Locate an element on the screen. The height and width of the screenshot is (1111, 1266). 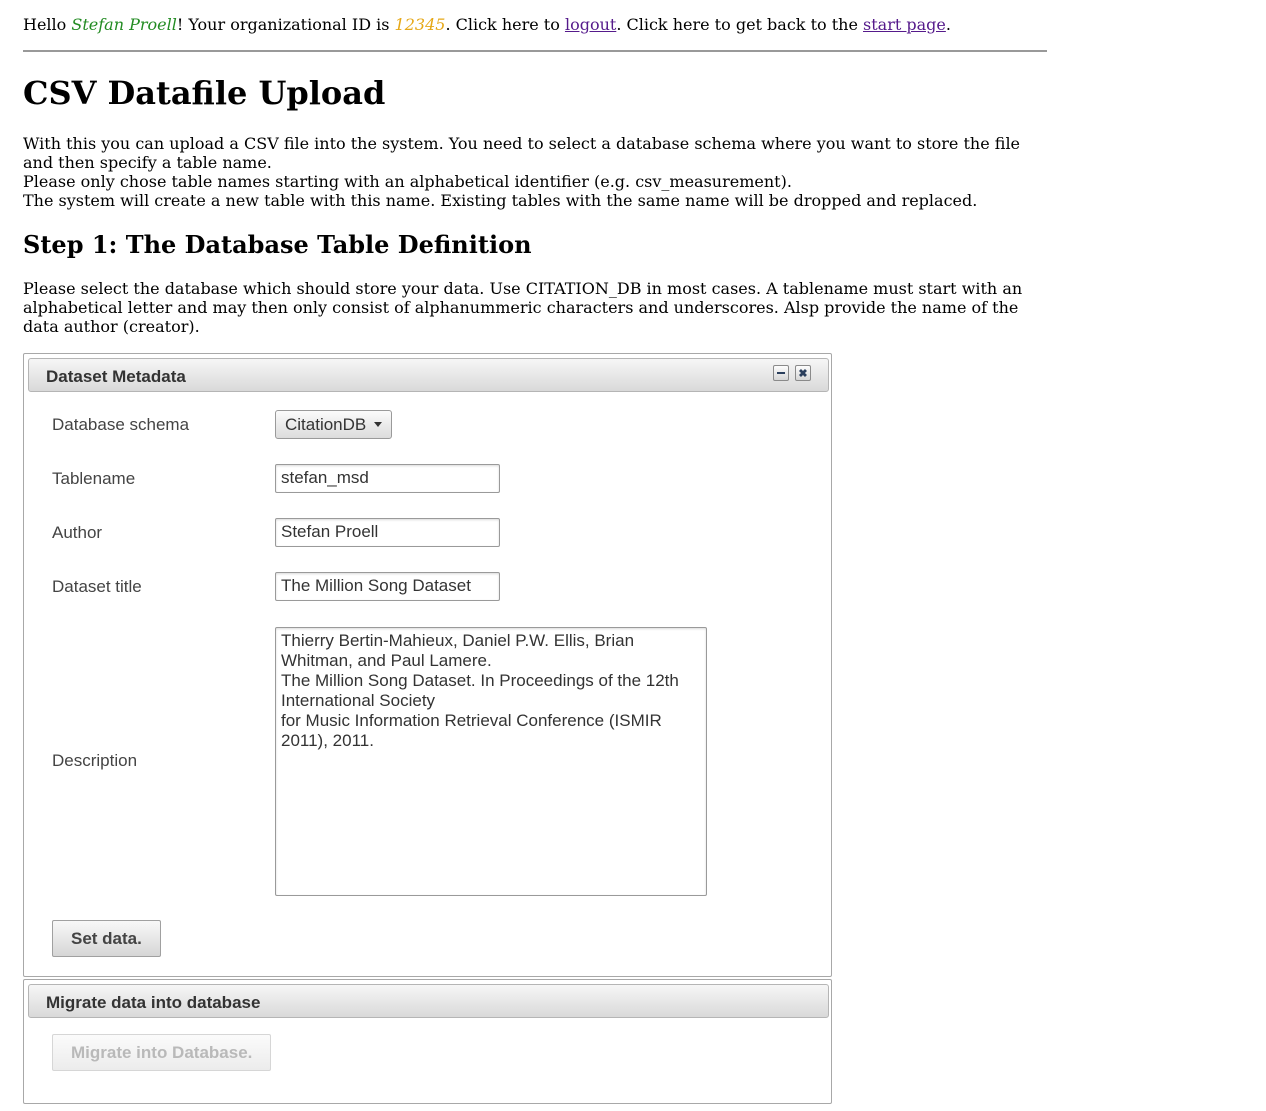
dataset-metadata-header: Dataset Metadata ✖ is located at coordinates (428, 375).